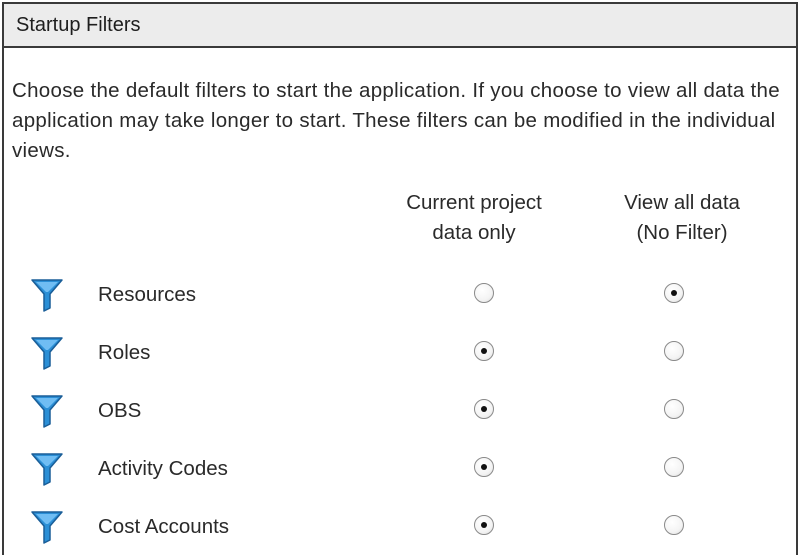 This screenshot has height=557, width=803. What do you see at coordinates (124, 352) in the screenshot?
I see `filter-row-label: Roles` at bounding box center [124, 352].